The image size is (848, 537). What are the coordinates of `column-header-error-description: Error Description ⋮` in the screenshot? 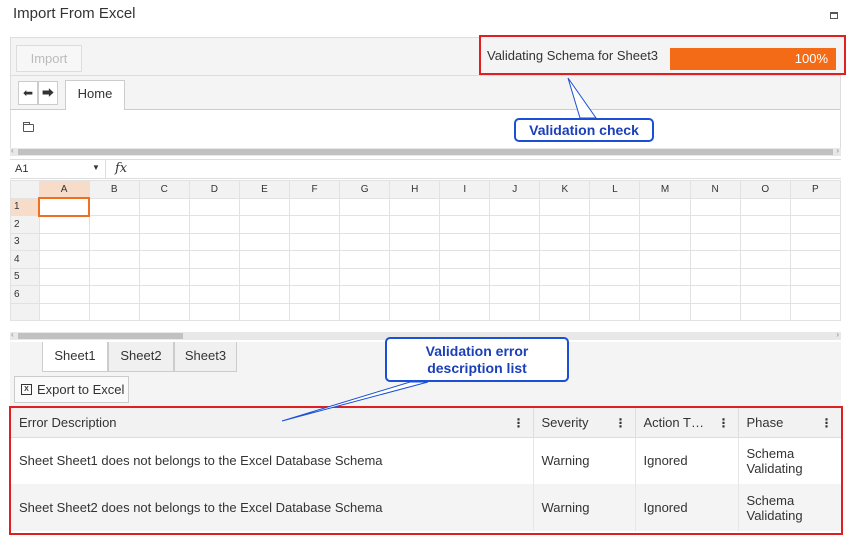 It's located at (272, 423).